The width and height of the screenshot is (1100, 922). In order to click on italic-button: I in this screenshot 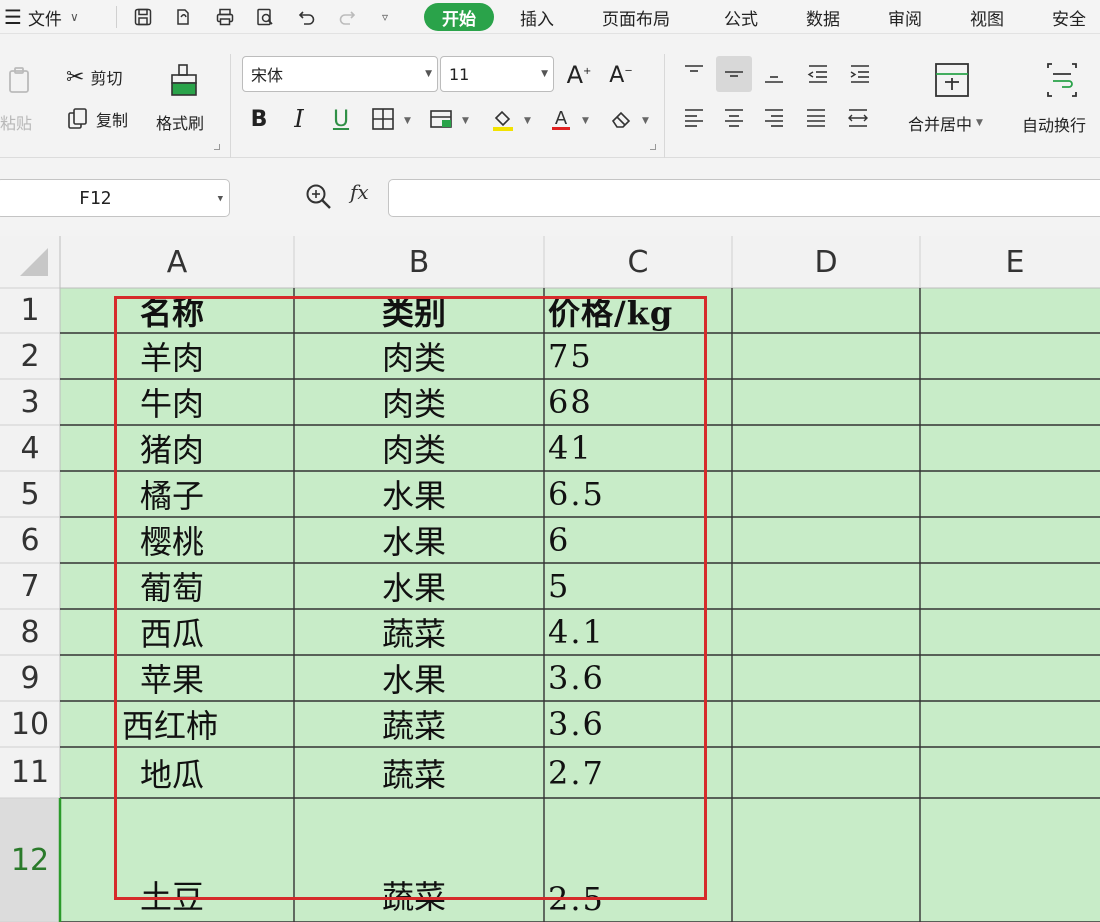, I will do `click(299, 119)`.